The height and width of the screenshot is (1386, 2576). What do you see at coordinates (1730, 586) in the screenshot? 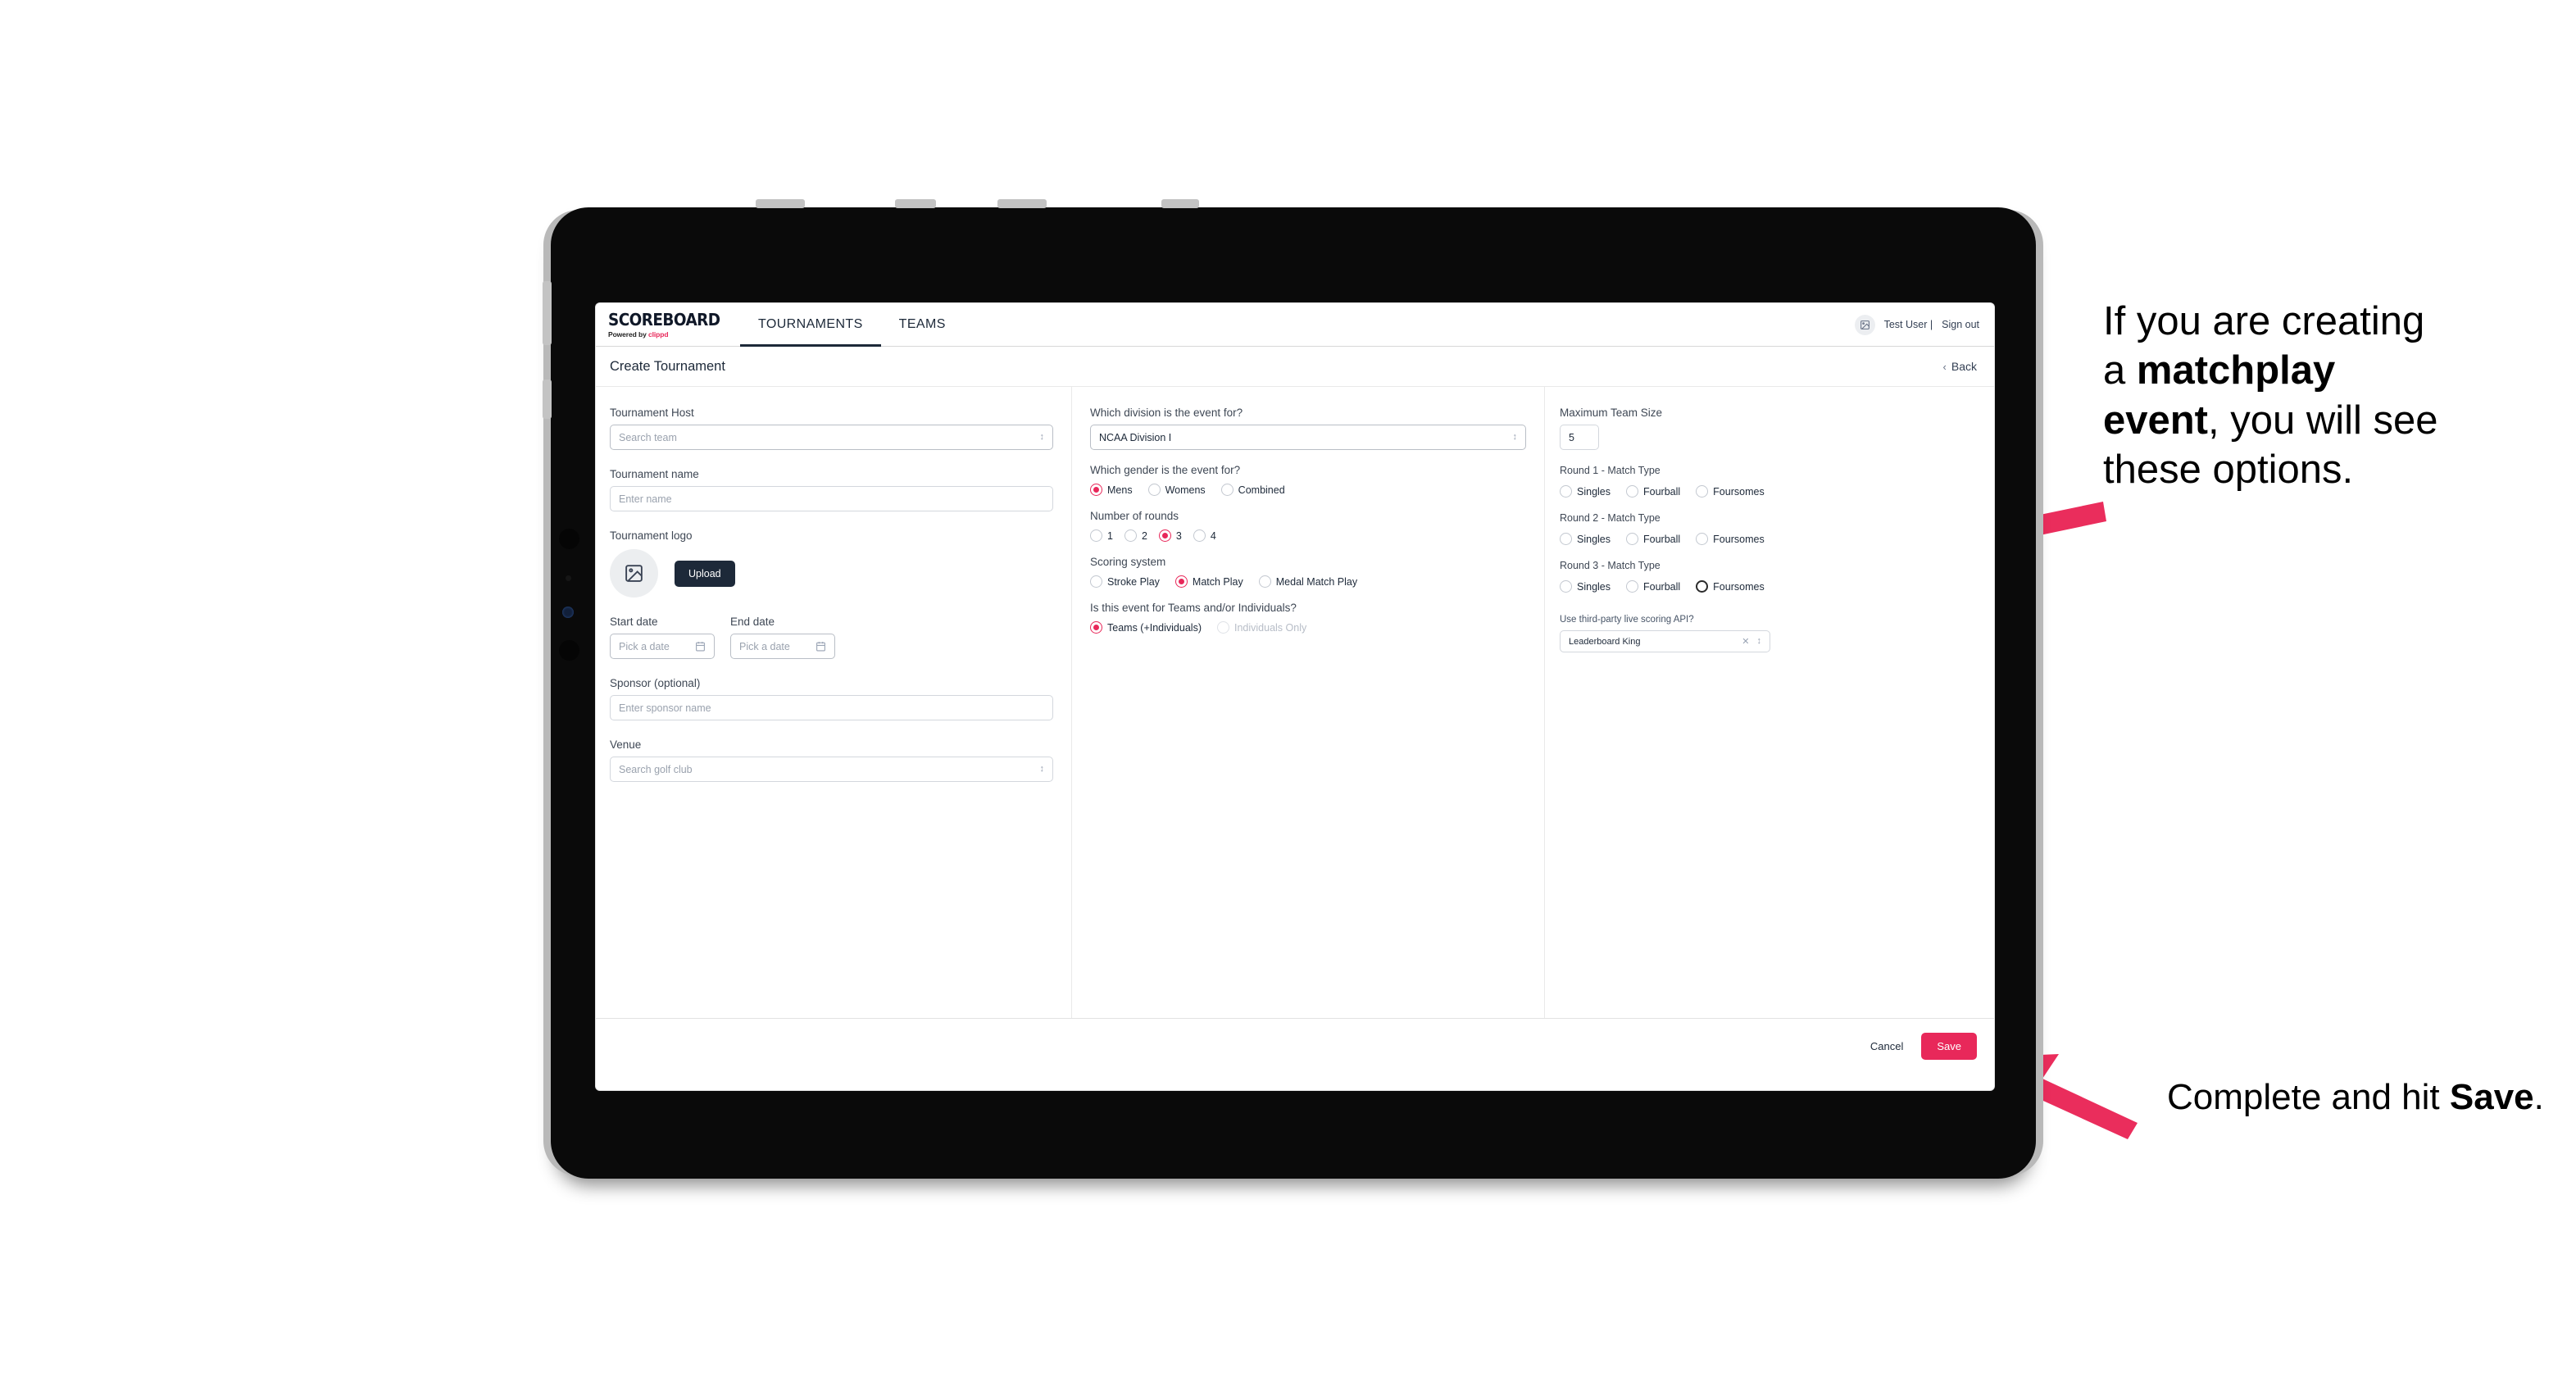
I see `round-3-option-foursomes: Foursomes` at bounding box center [1730, 586].